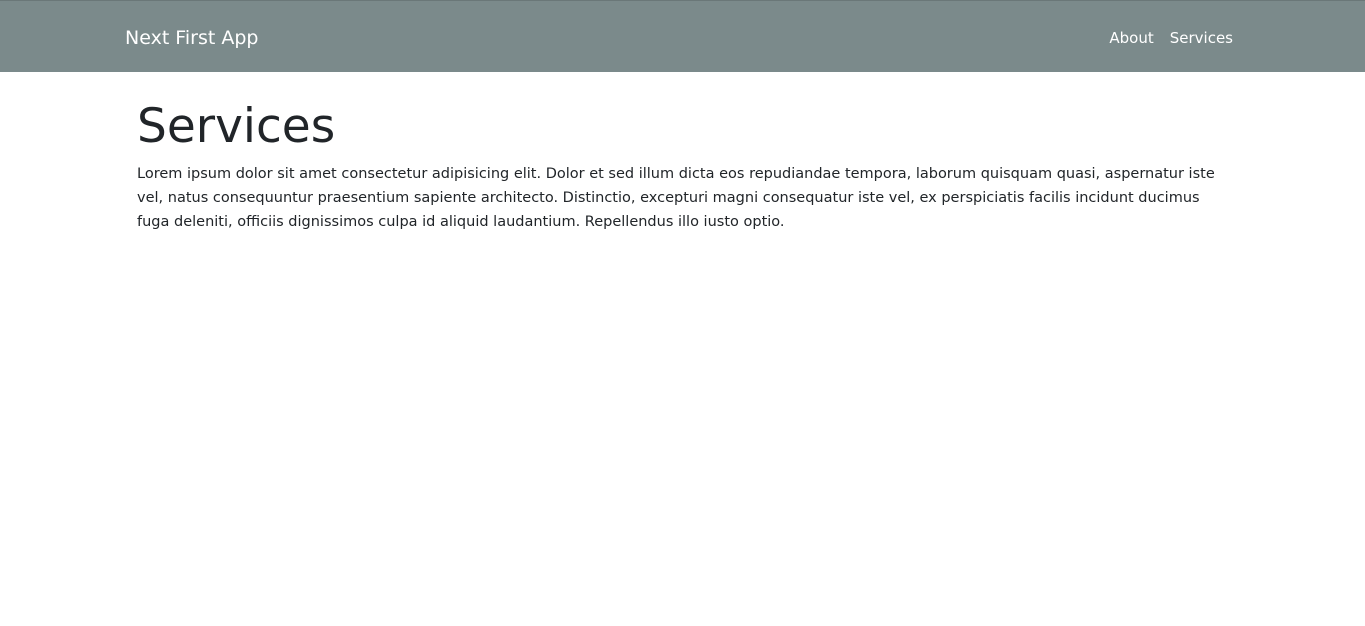  I want to click on brand-link: Next First App, so click(191, 38).